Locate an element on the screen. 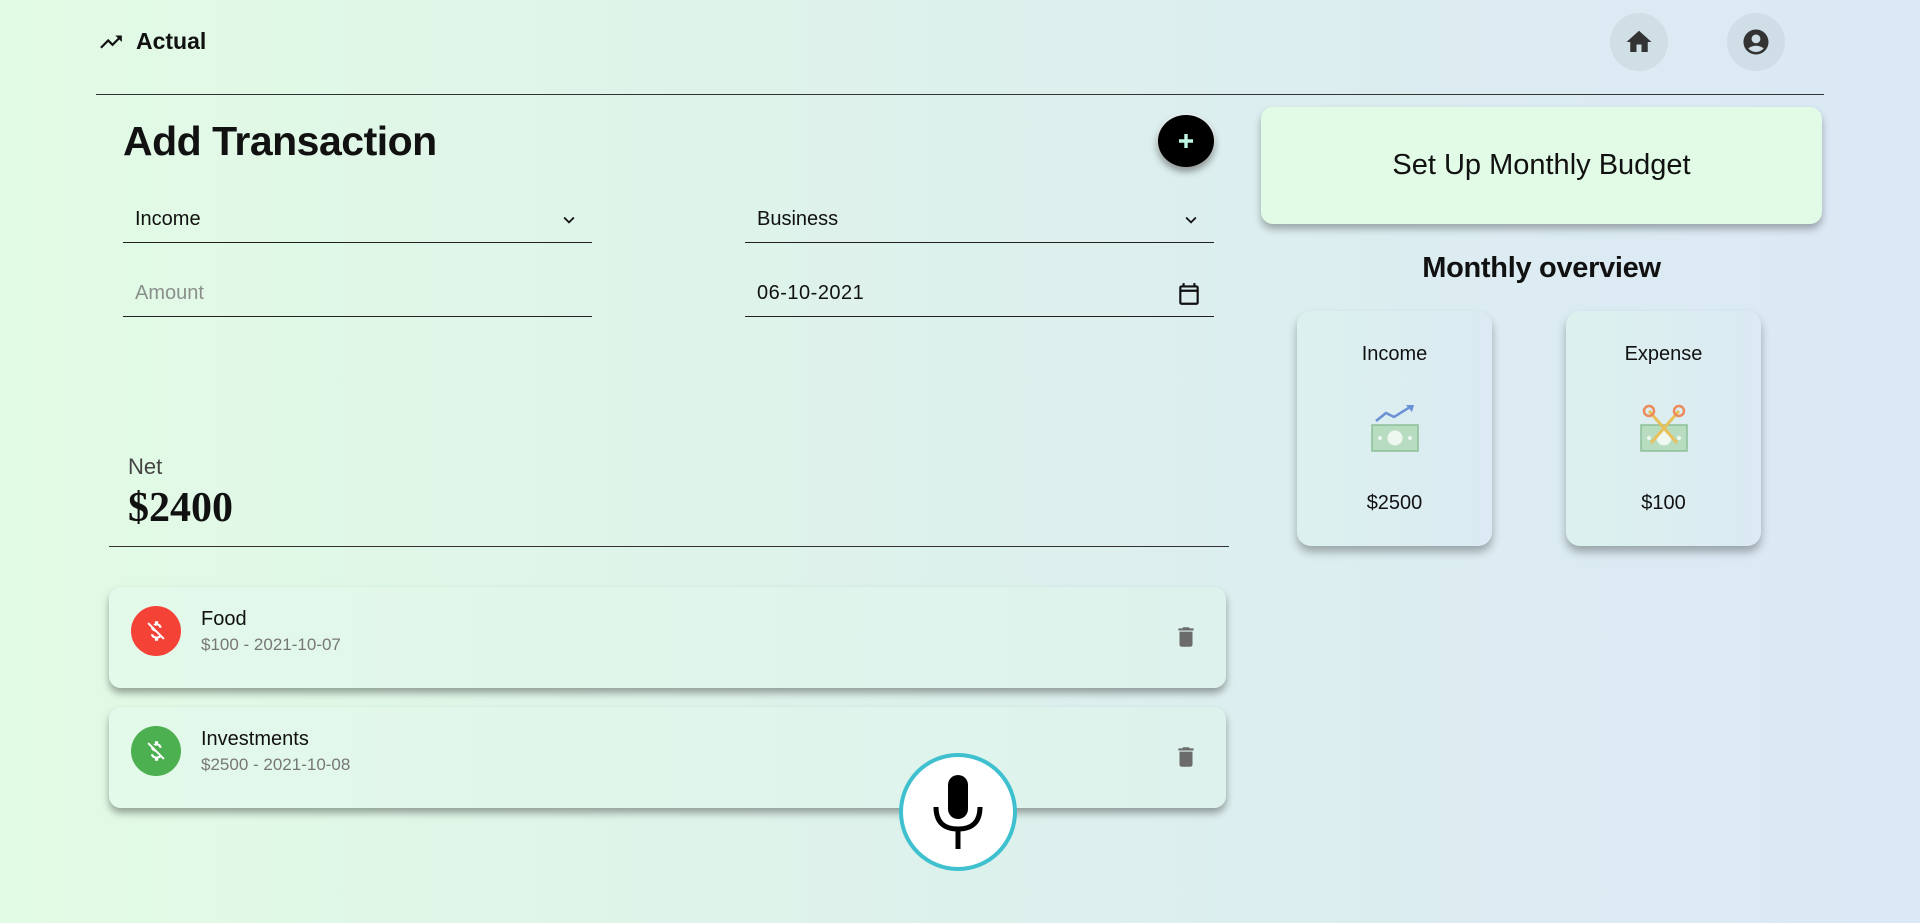  plus-icon is located at coordinates (1186, 141).